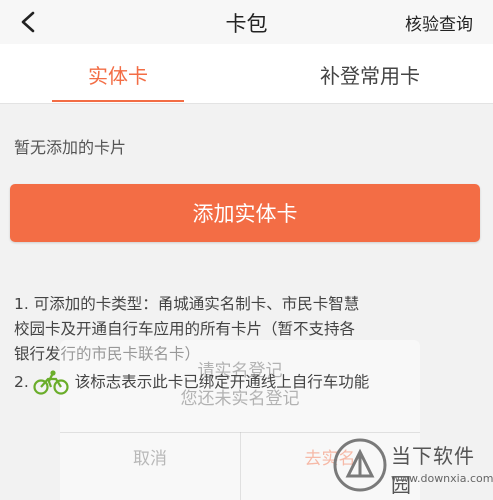  Describe the element at coordinates (360, 465) in the screenshot. I see `watermark-logo-icon` at that location.